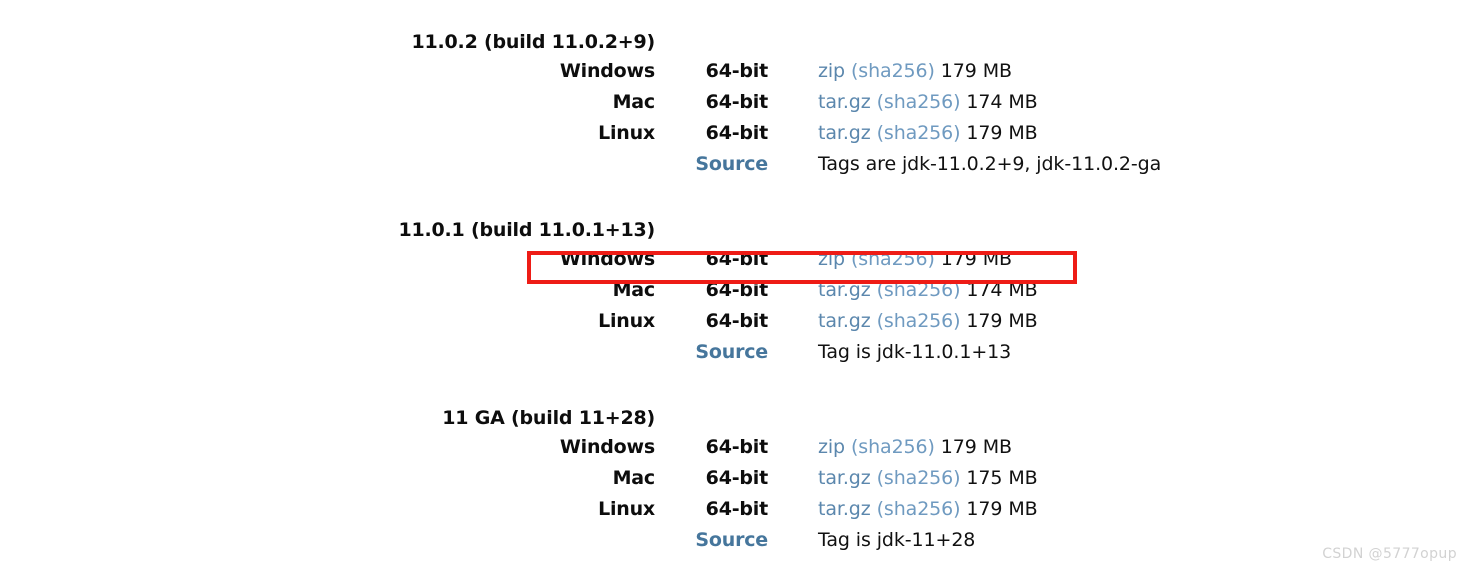 The width and height of the screenshot is (1471, 568). What do you see at coordinates (533, 42) in the screenshot?
I see `release-heading: 11.0.2 (build 11.0.2+9)` at bounding box center [533, 42].